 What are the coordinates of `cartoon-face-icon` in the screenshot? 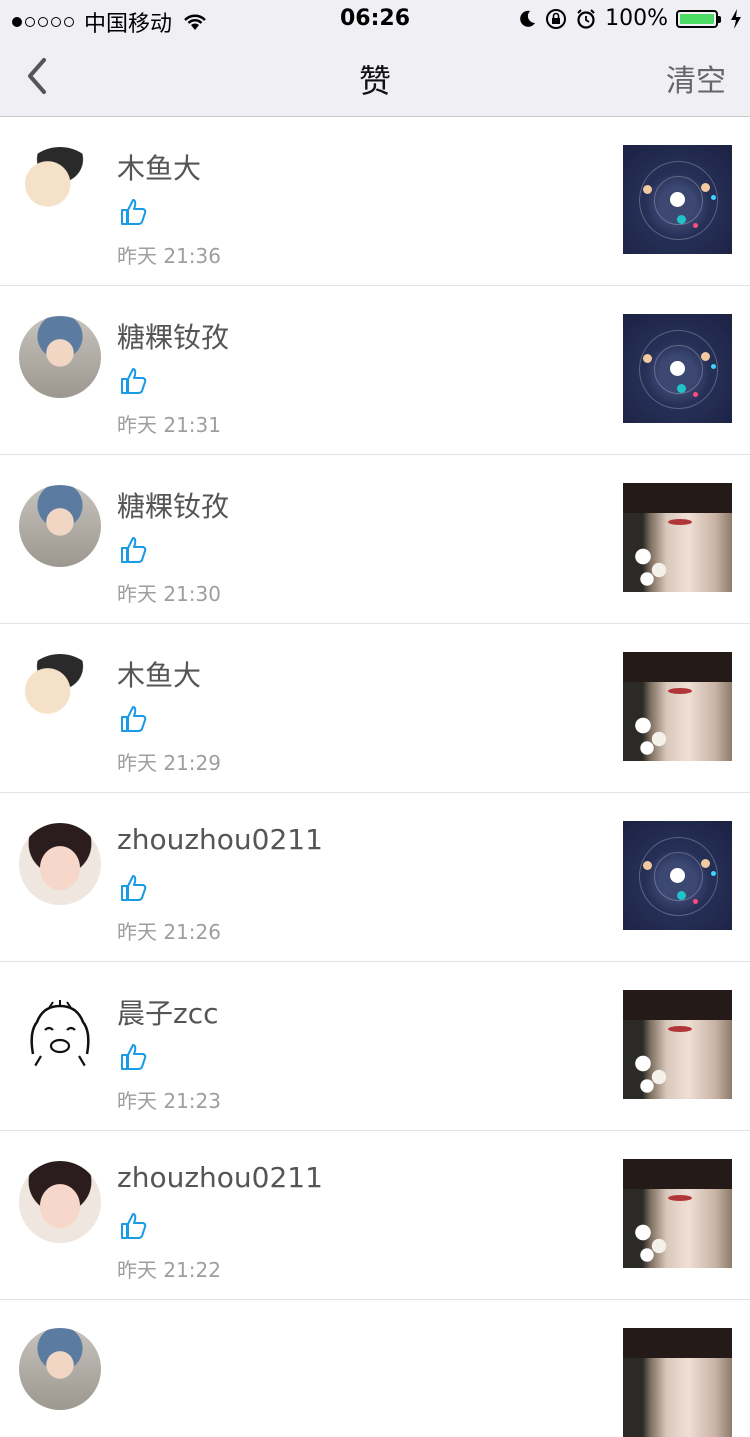 It's located at (60, 1033).